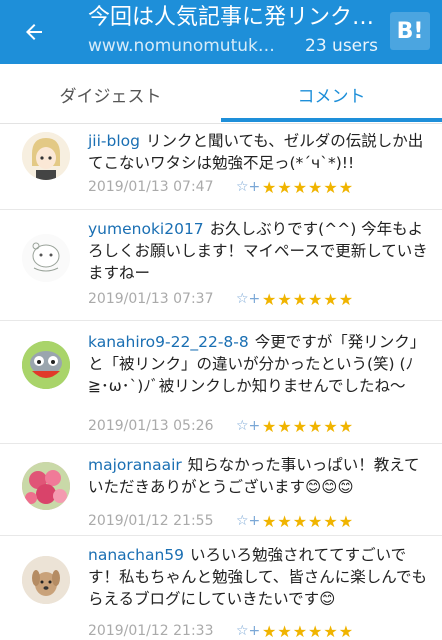 The height and width of the screenshot is (640, 442). I want to click on comment-date: 2019/01/12 21:33, so click(151, 631).